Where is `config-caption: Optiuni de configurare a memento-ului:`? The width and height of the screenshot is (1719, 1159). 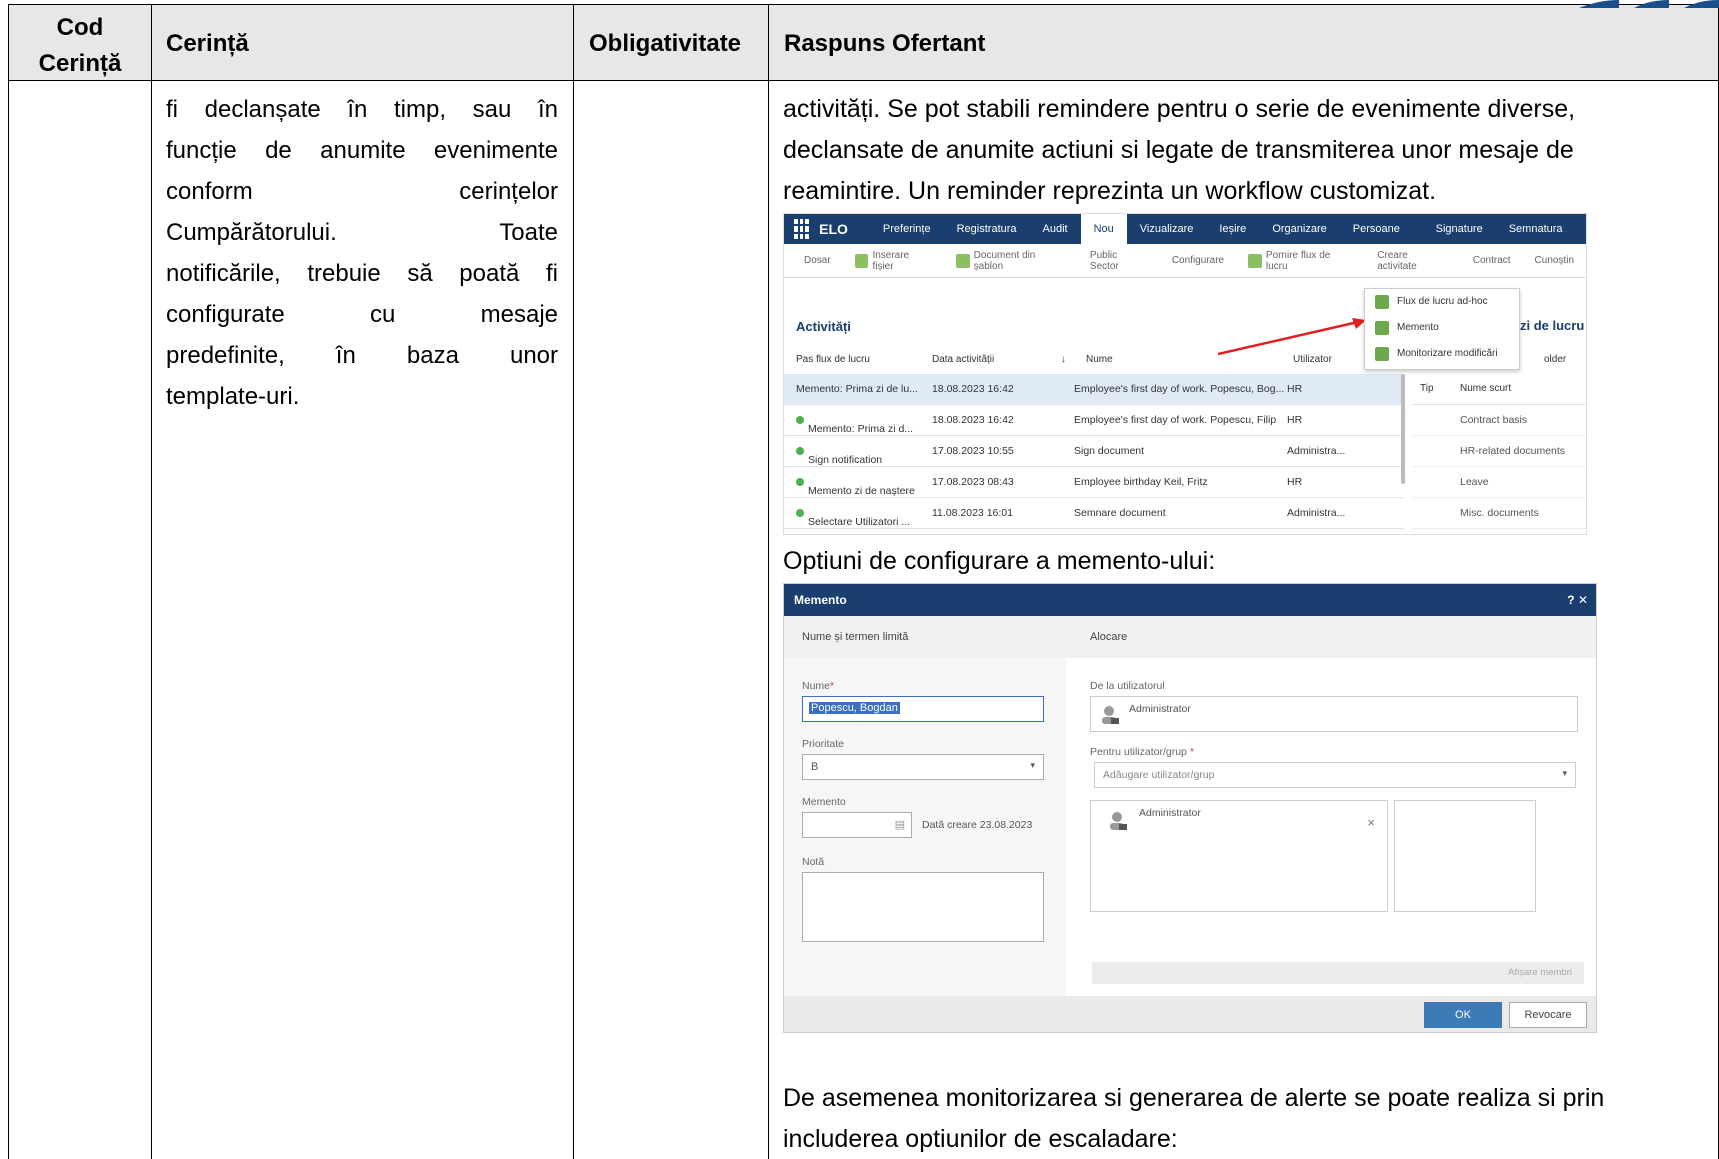 config-caption: Optiuni de configurare a memento-ului: is located at coordinates (999, 561).